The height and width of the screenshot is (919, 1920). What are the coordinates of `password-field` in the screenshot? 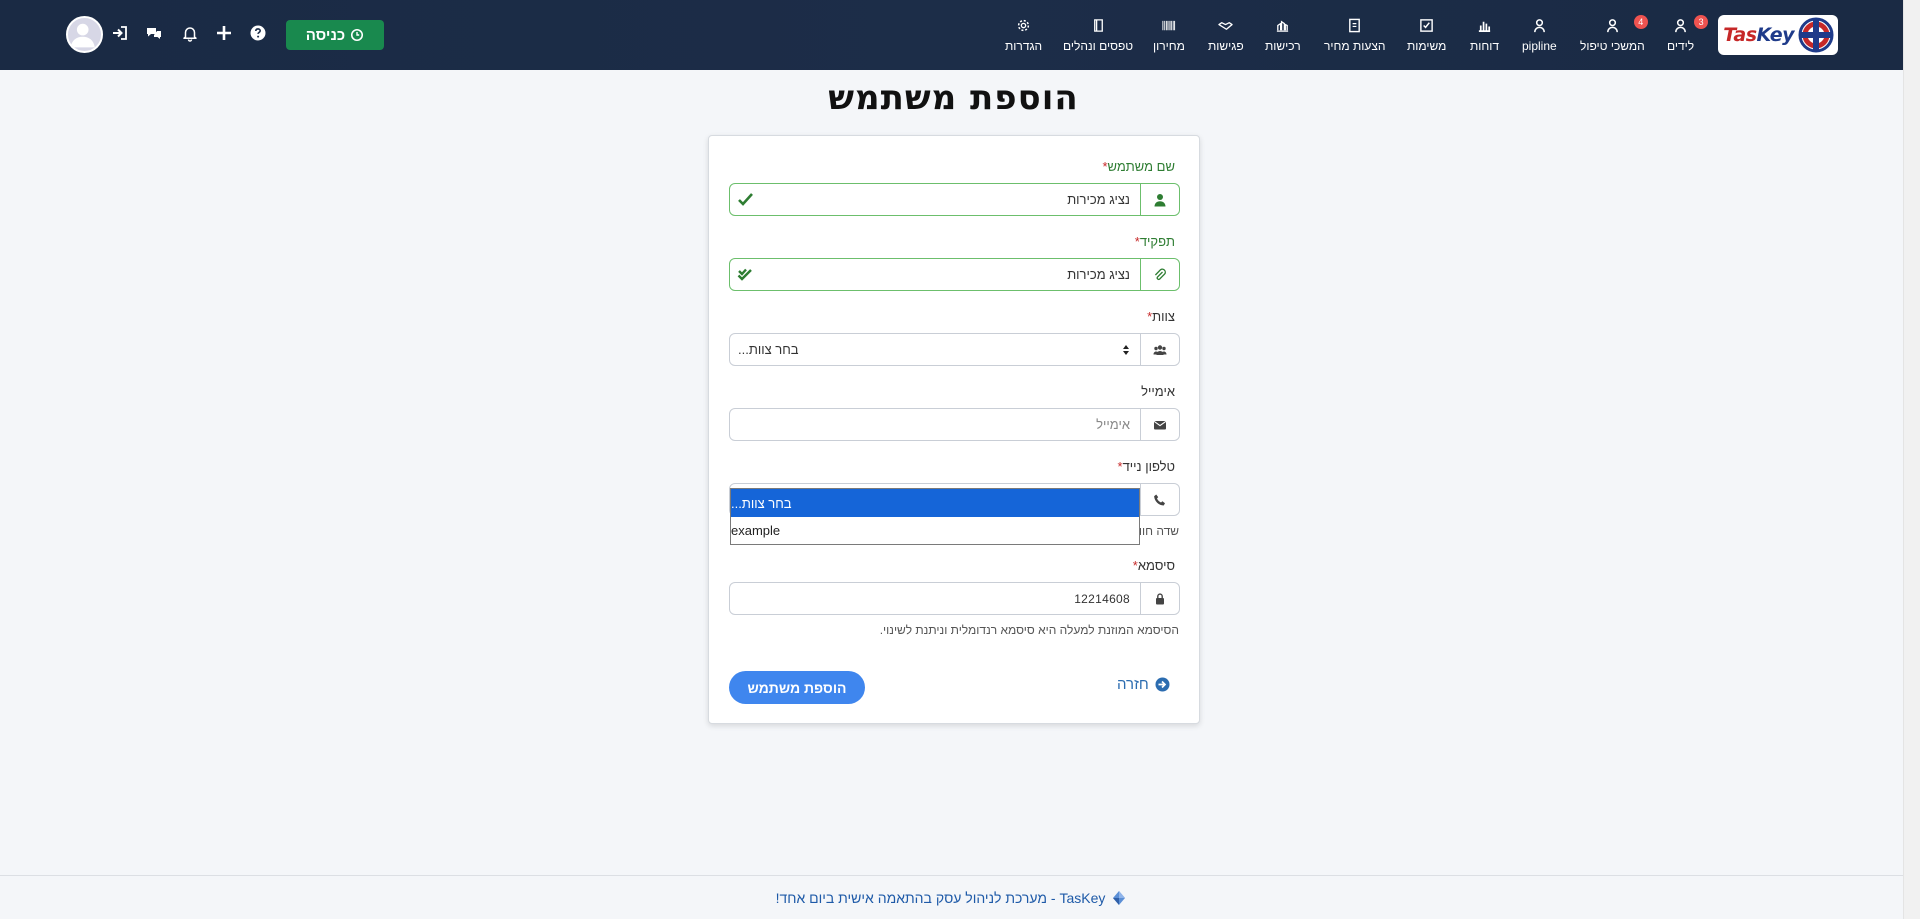 It's located at (954, 598).